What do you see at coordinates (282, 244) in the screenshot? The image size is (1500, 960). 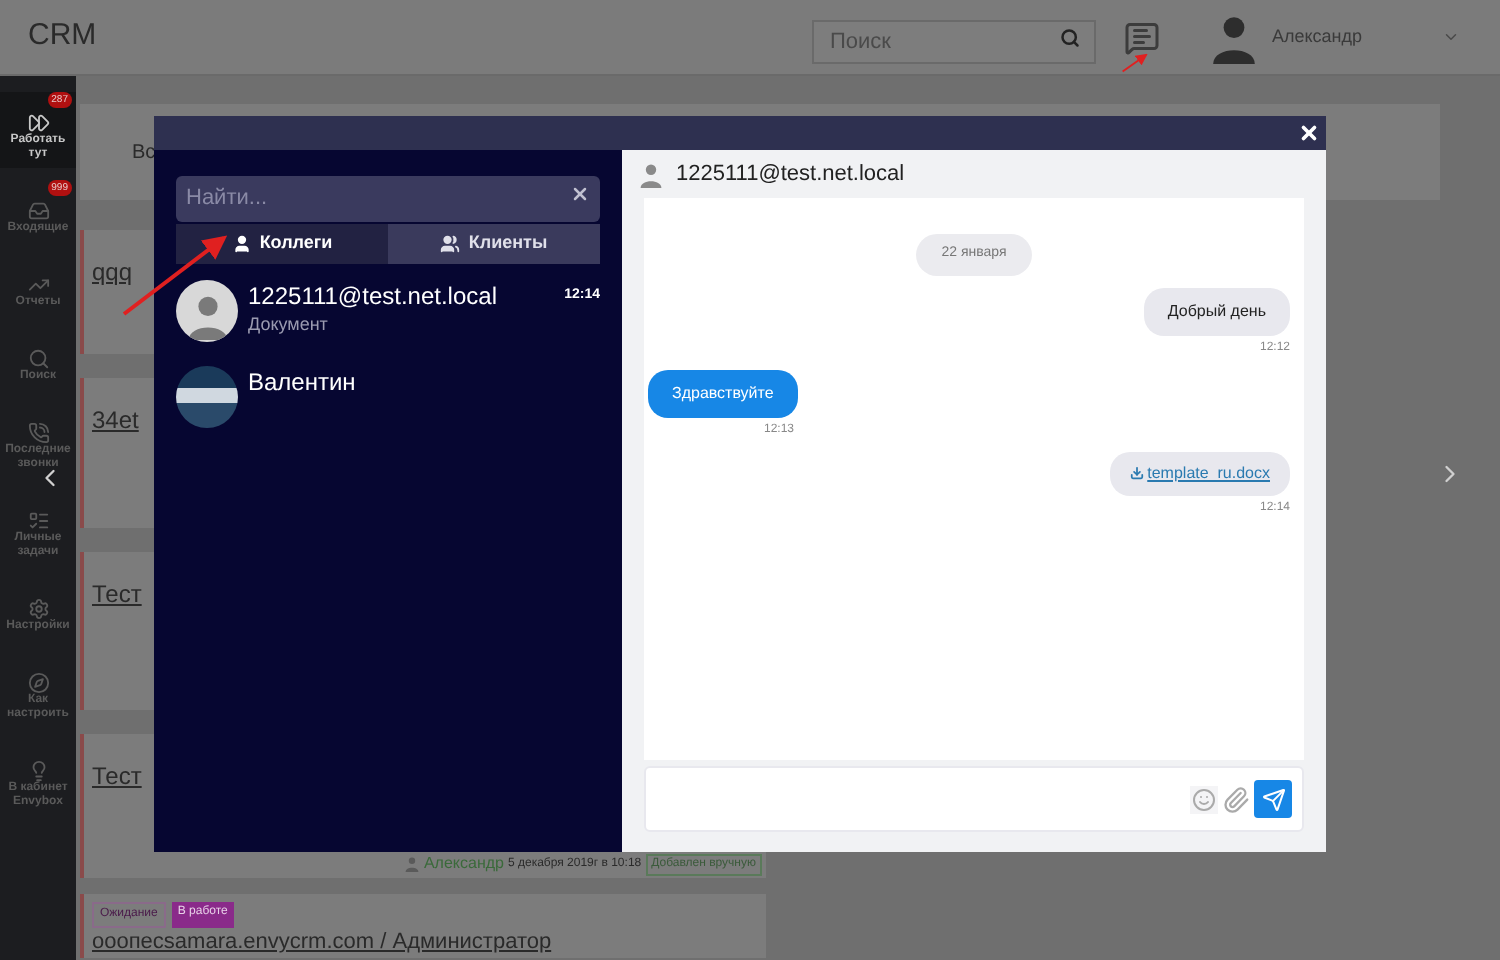 I see `contacts-tab: Коллеги` at bounding box center [282, 244].